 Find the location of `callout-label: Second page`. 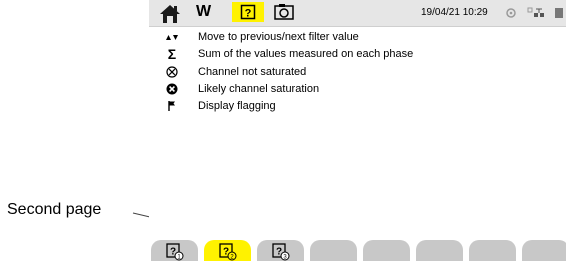

callout-label: Second page is located at coordinates (54, 209).